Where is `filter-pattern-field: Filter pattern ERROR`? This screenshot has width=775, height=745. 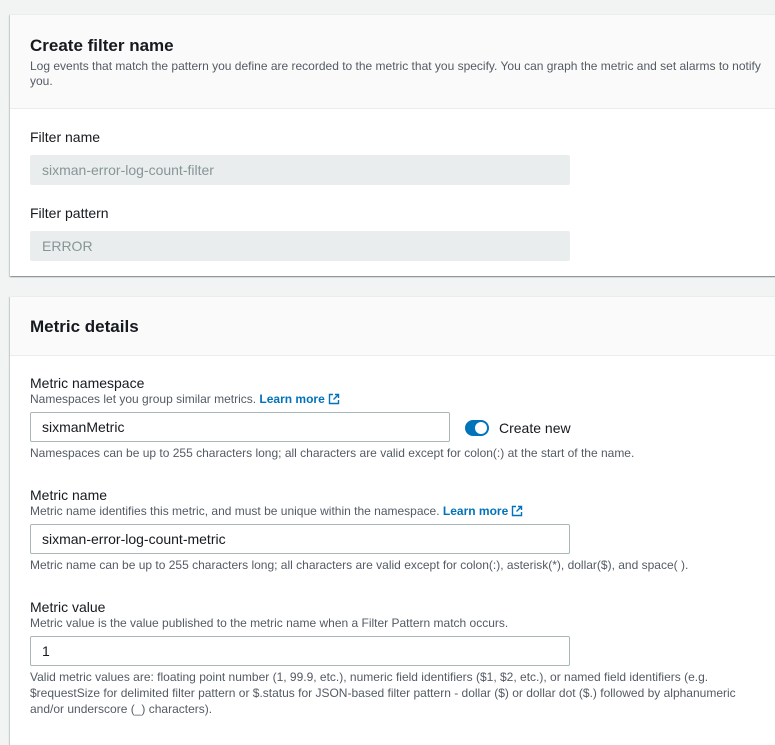
filter-pattern-field: Filter pattern ERROR is located at coordinates (300, 232).